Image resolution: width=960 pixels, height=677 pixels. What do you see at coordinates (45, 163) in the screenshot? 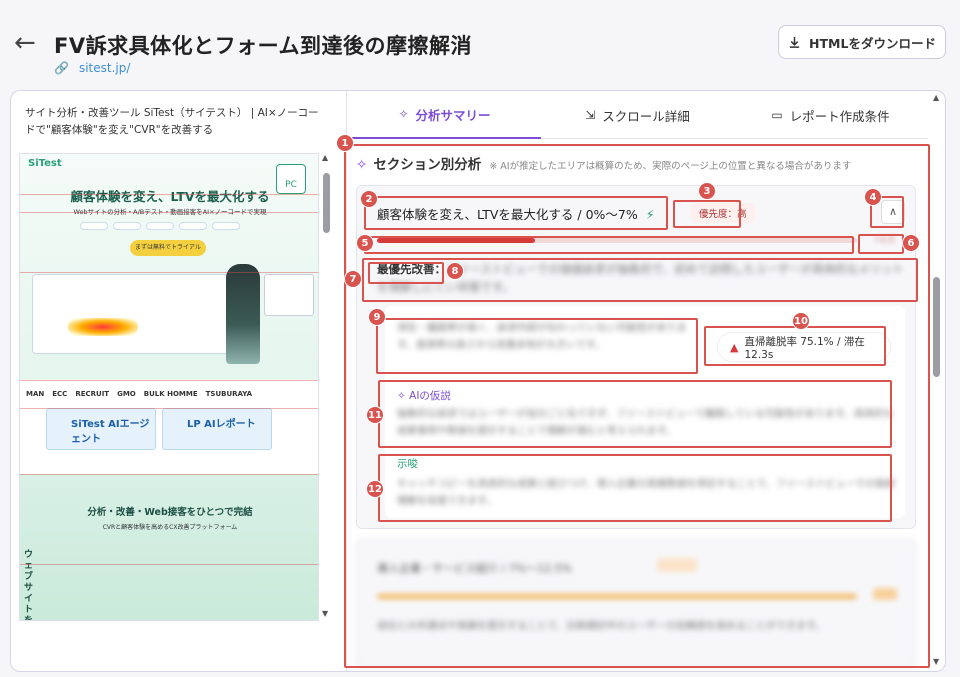
I see `preview-logo: SiTest` at bounding box center [45, 163].